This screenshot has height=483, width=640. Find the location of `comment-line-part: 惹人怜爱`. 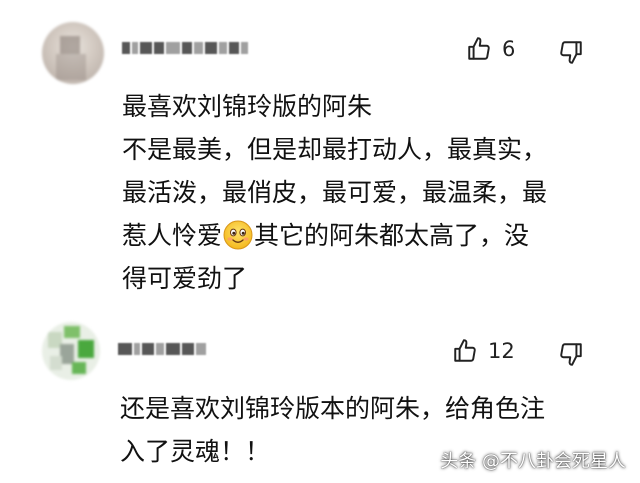

comment-line-part: 惹人怜爱 is located at coordinates (172, 235).